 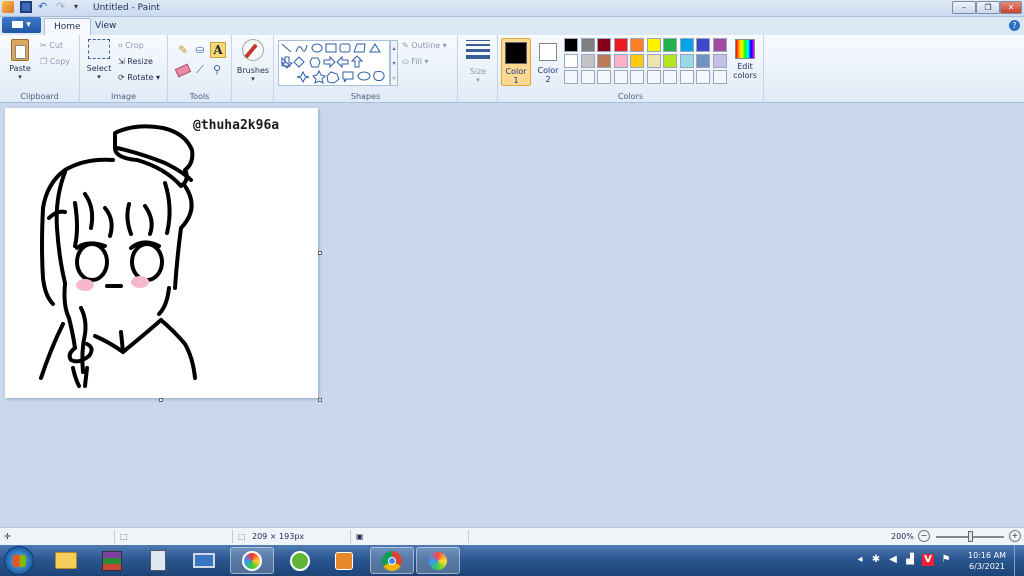 What do you see at coordinates (183, 50) in the screenshot?
I see `pencil-icon: ✎` at bounding box center [183, 50].